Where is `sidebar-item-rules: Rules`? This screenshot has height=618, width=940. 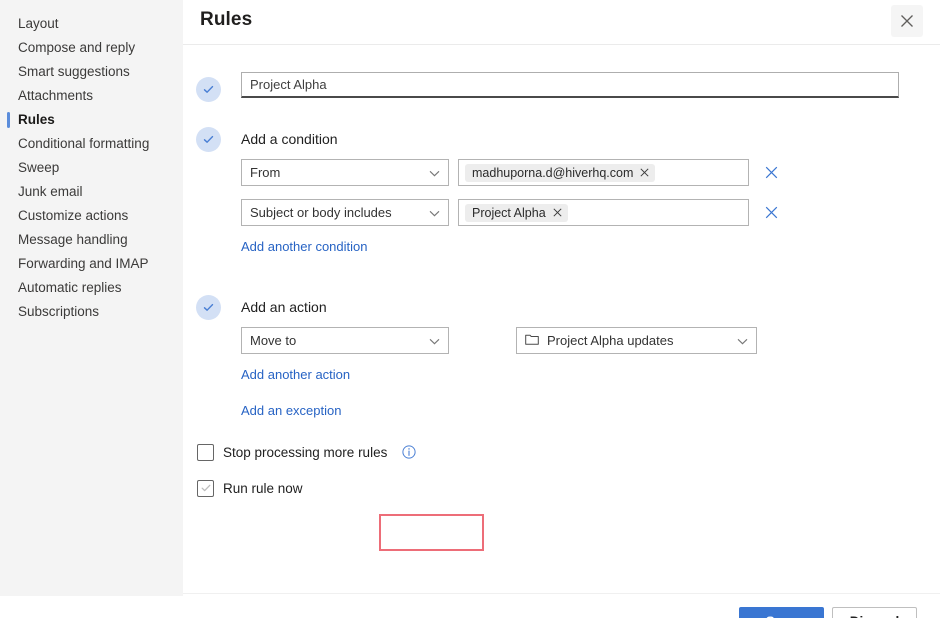 sidebar-item-rules: Rules is located at coordinates (91, 120).